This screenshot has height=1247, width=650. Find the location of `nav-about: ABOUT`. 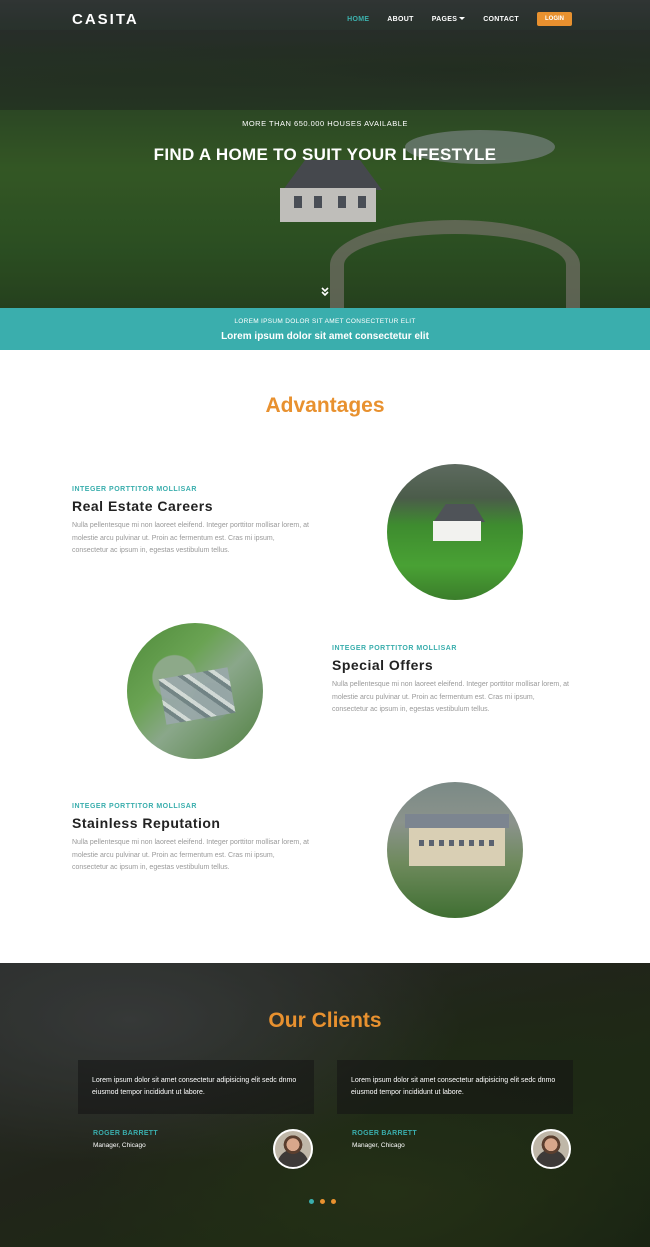

nav-about: ABOUT is located at coordinates (400, 19).